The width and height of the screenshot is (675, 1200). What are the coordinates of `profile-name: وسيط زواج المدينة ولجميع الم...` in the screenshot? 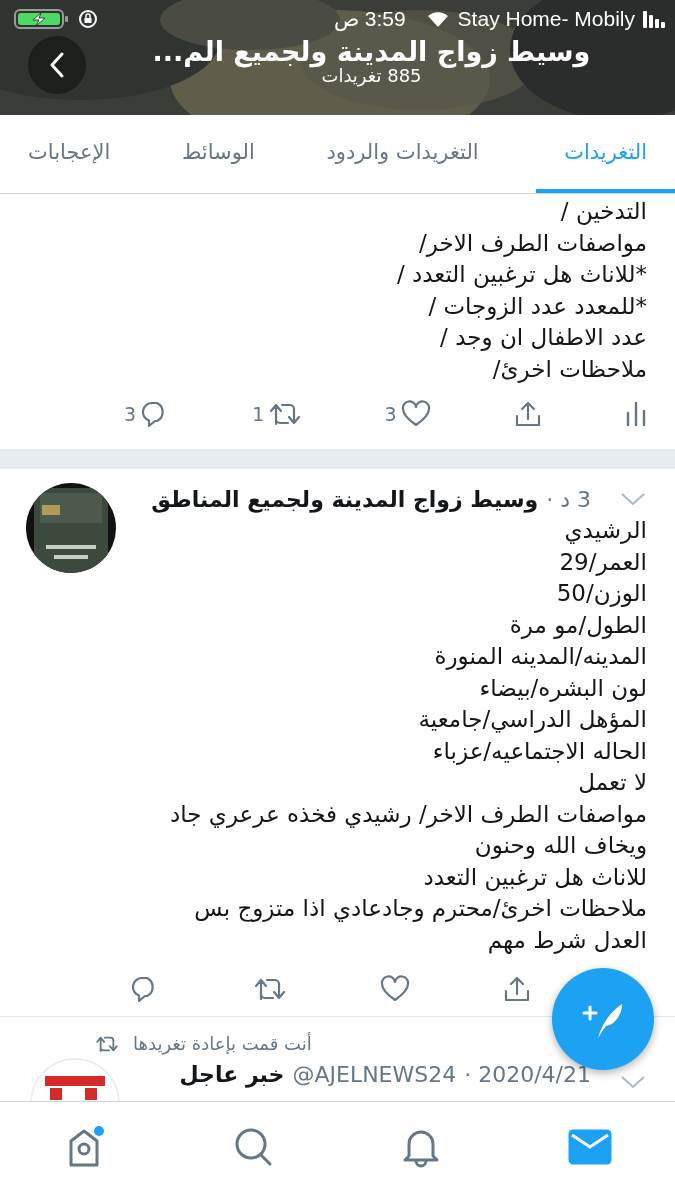 It's located at (371, 51).